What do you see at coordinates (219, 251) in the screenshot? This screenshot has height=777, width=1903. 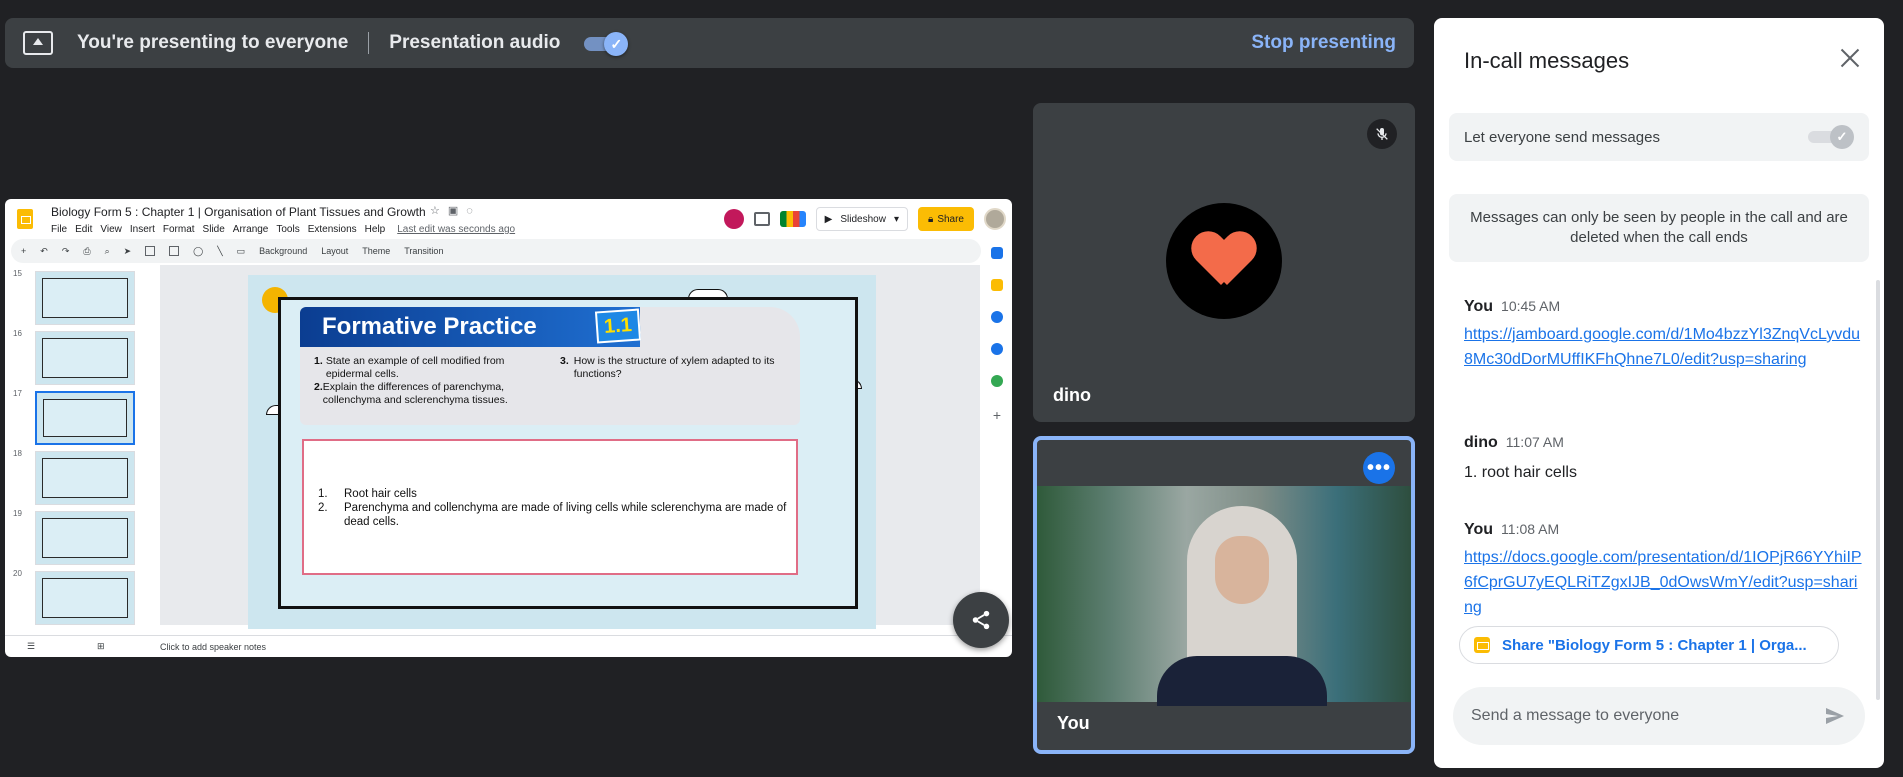 I see `line-icon: ╲` at bounding box center [219, 251].